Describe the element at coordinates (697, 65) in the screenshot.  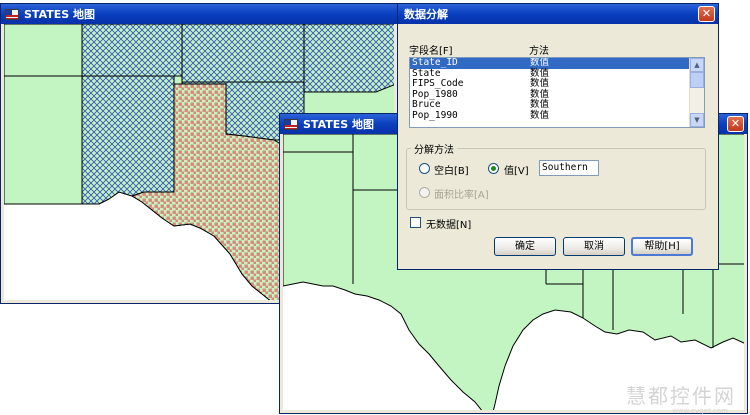
I see `scroll-up-icon: ▲` at that location.